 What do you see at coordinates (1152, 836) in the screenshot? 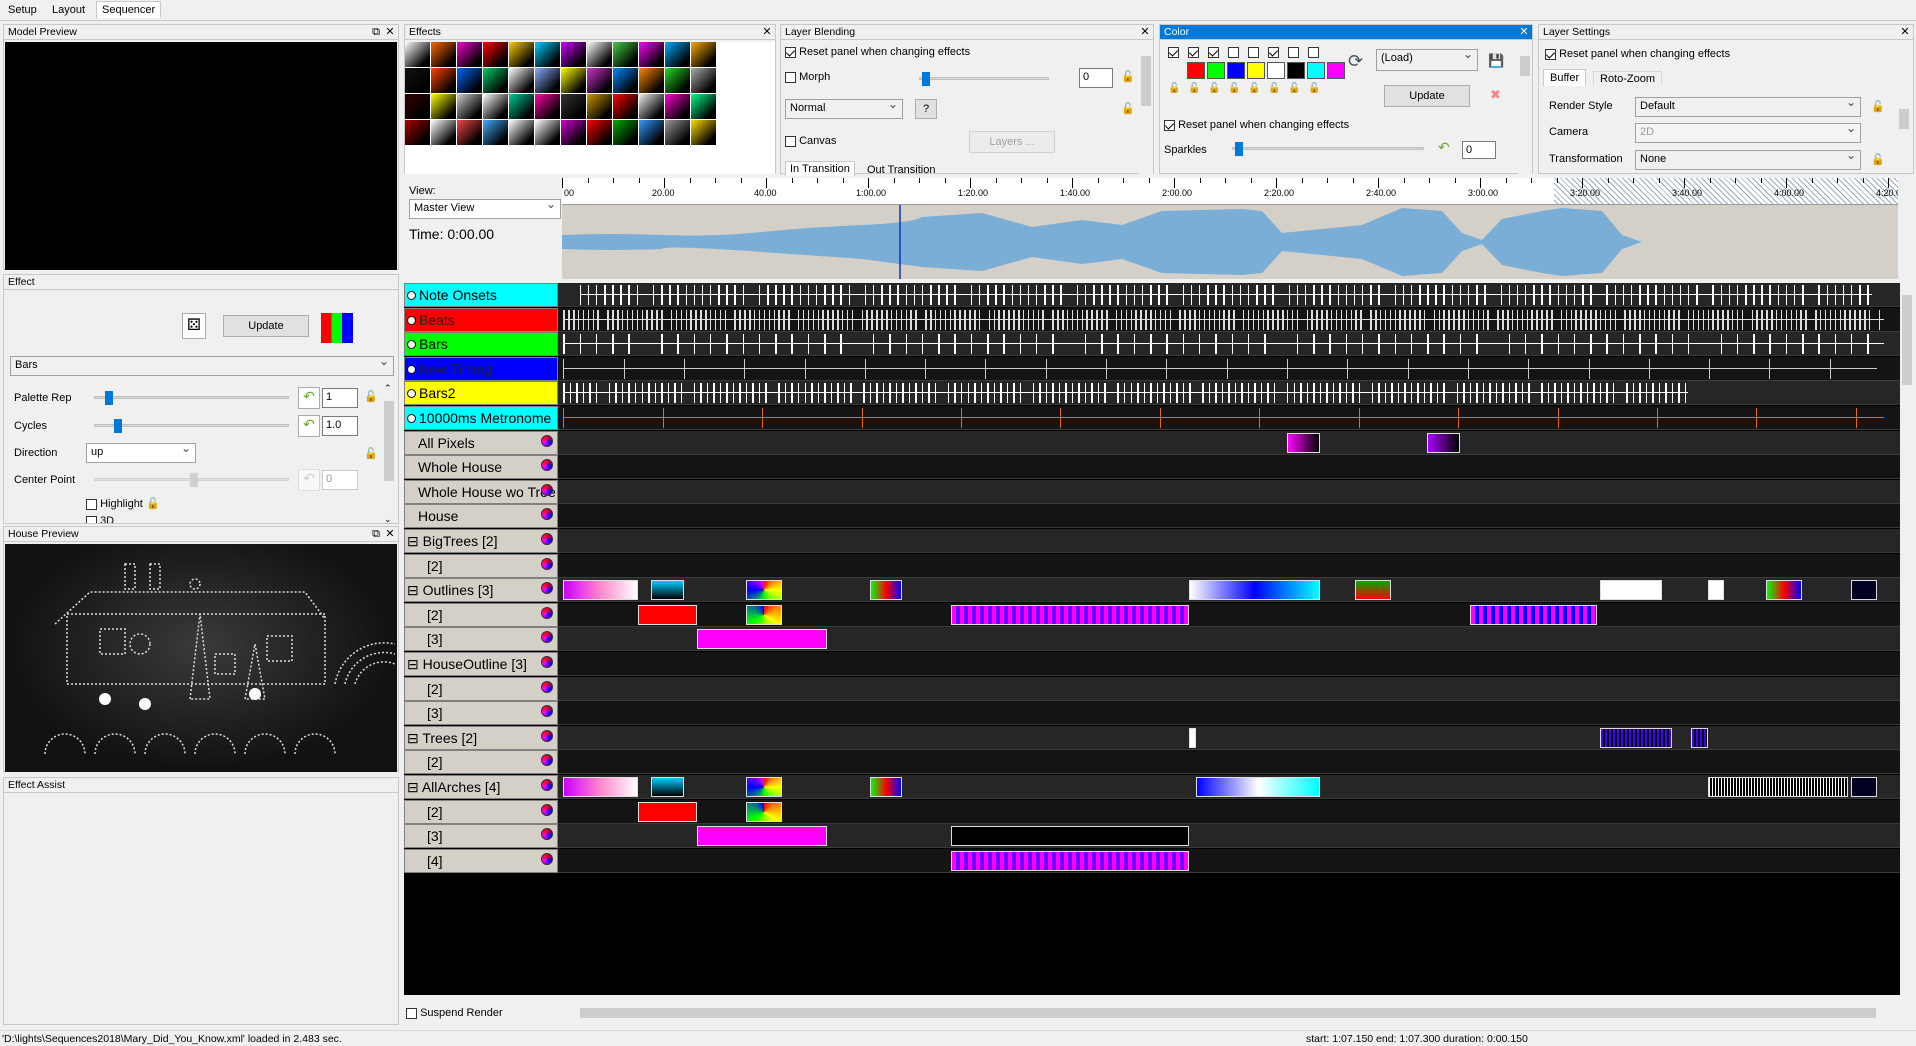
I see `sequencer-row: [3]` at bounding box center [1152, 836].